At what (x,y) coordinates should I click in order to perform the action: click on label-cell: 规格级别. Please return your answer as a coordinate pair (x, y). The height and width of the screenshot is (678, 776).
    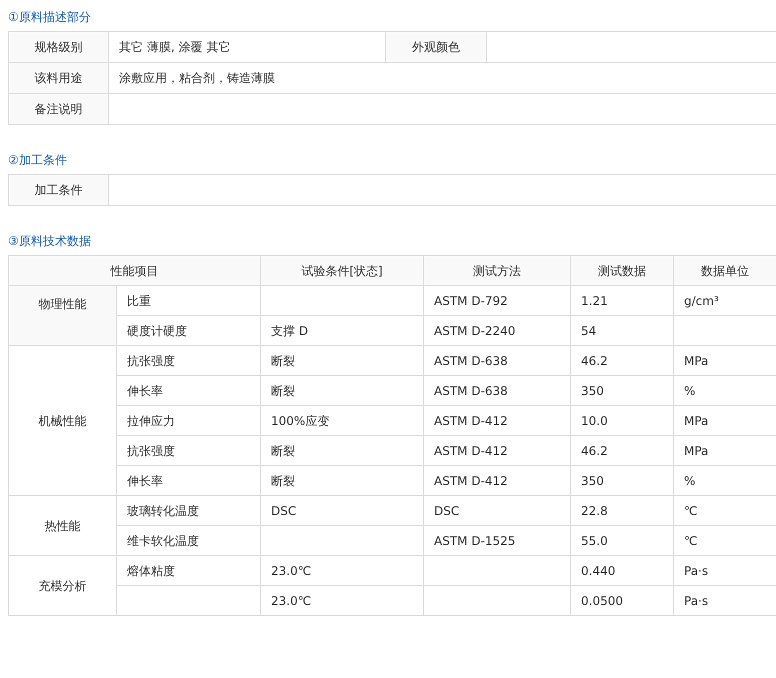
    Looking at the image, I should click on (58, 47).